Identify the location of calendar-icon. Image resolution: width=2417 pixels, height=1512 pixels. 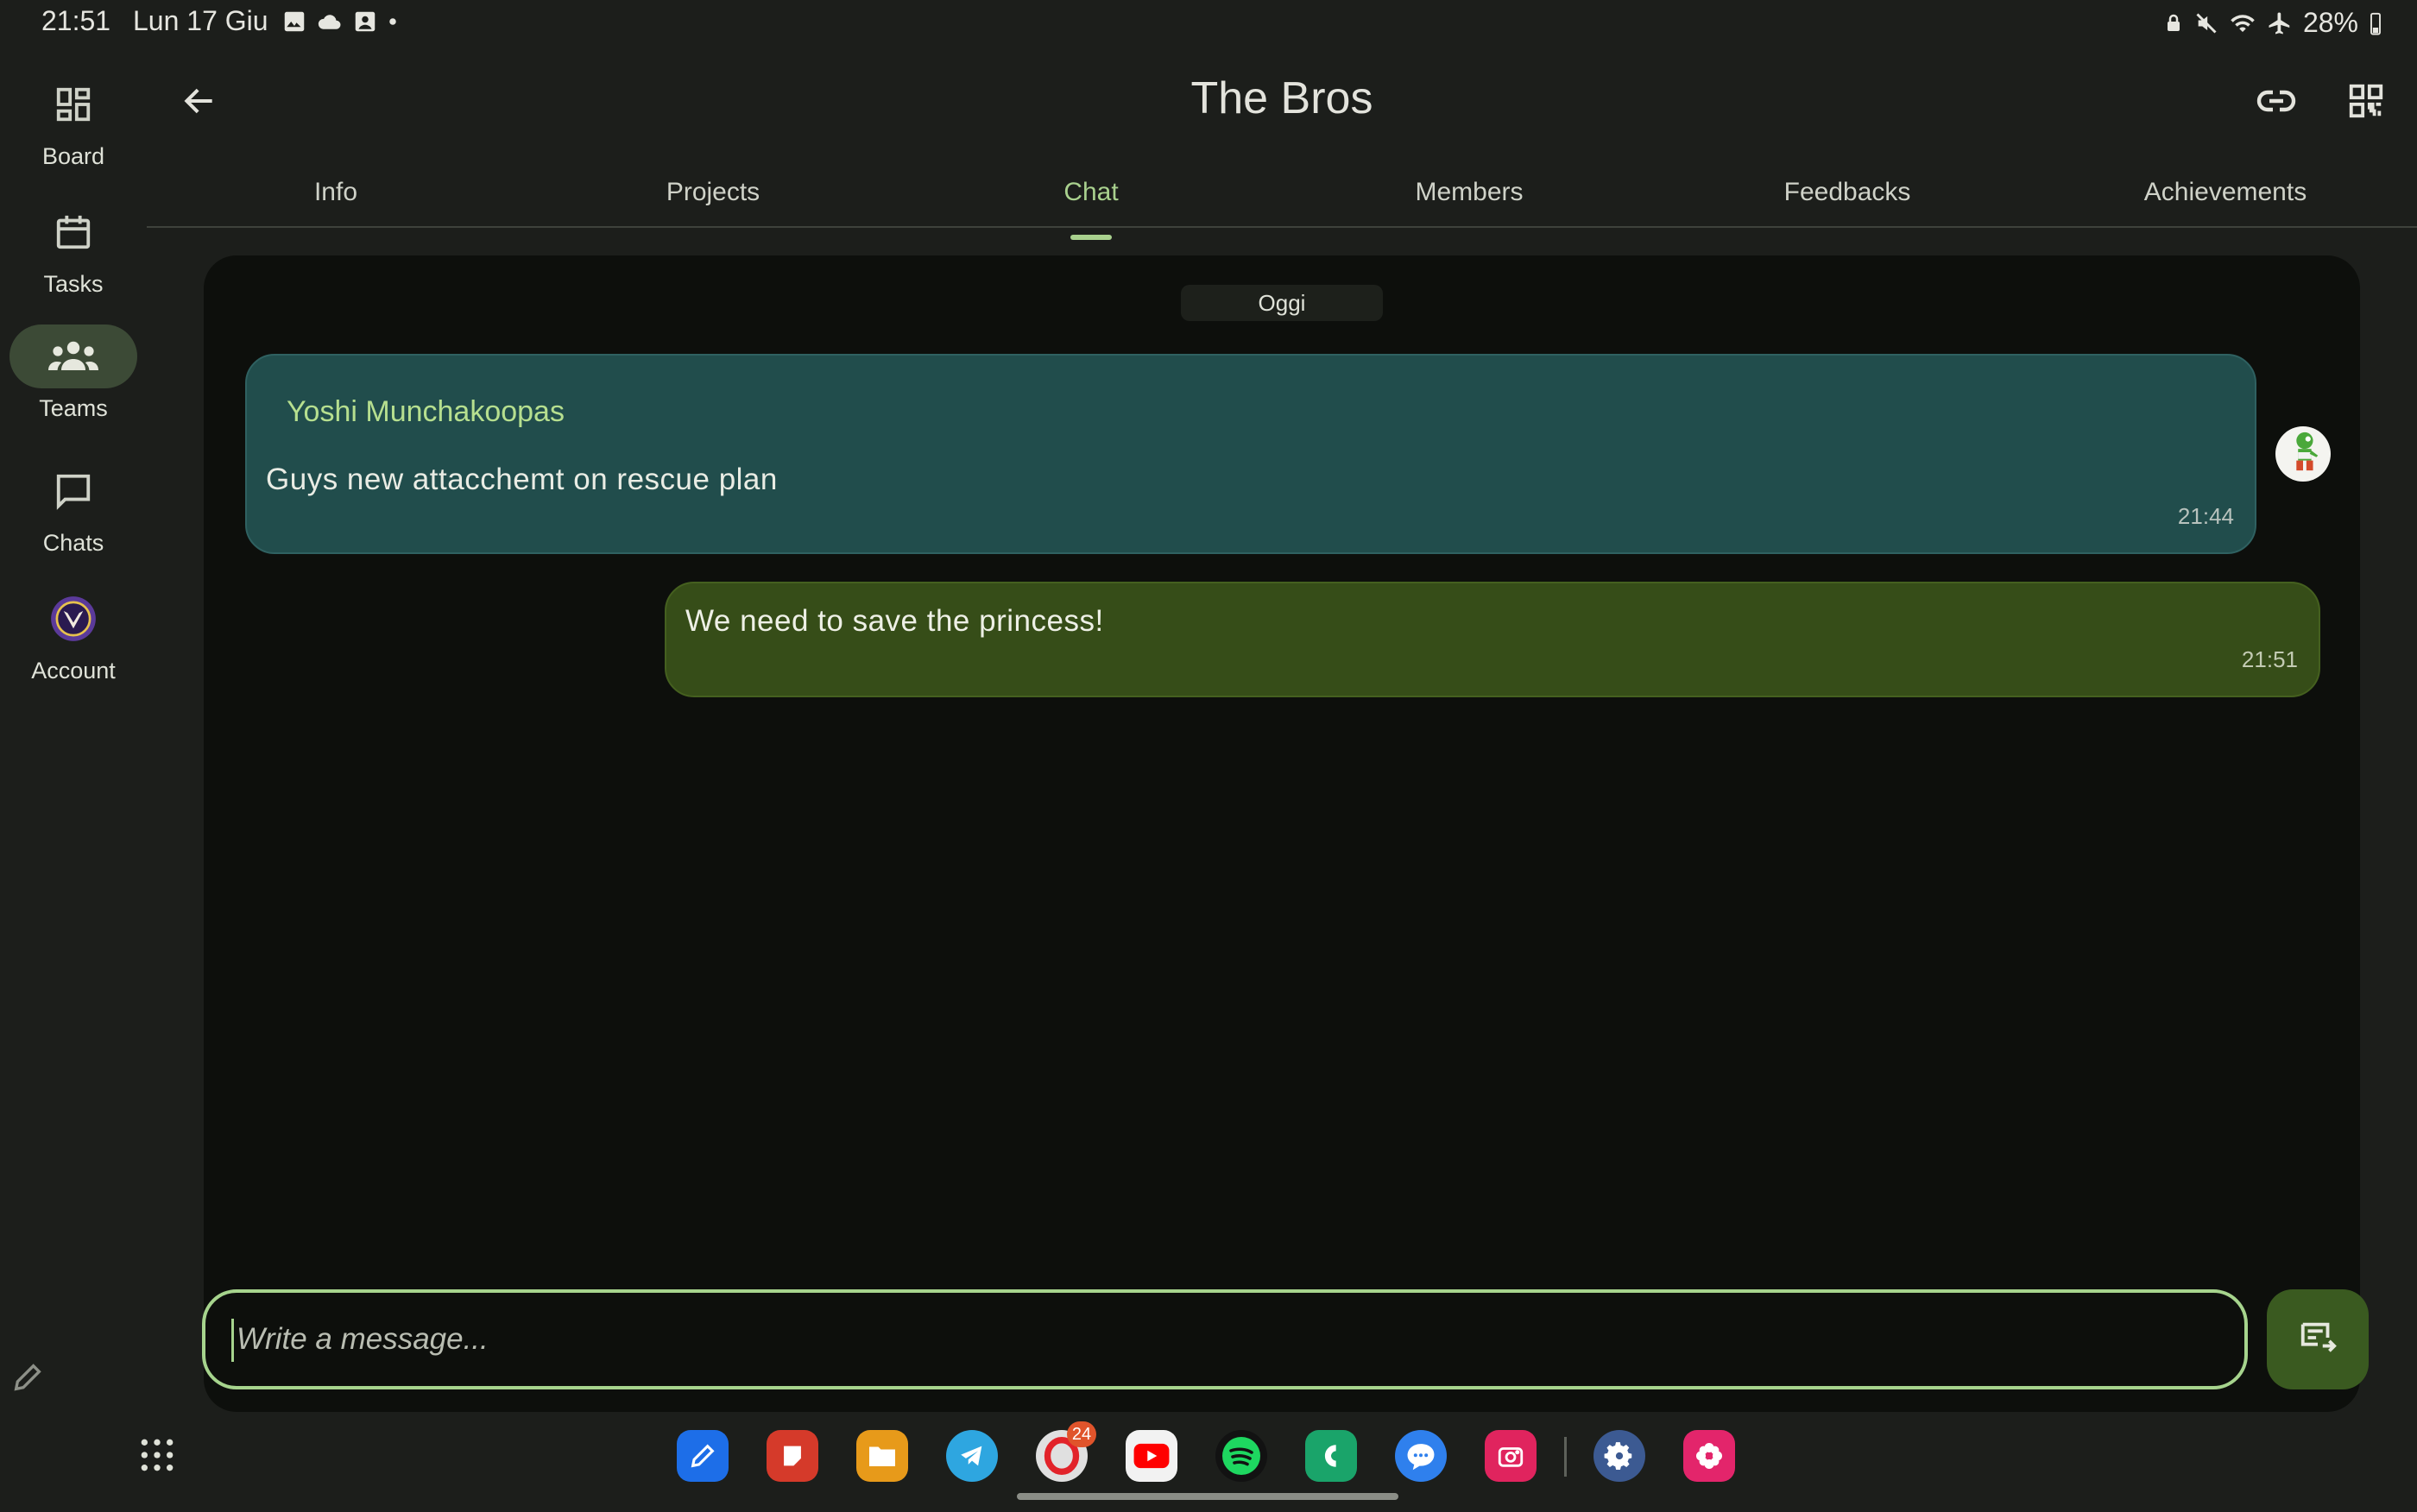
(73, 232).